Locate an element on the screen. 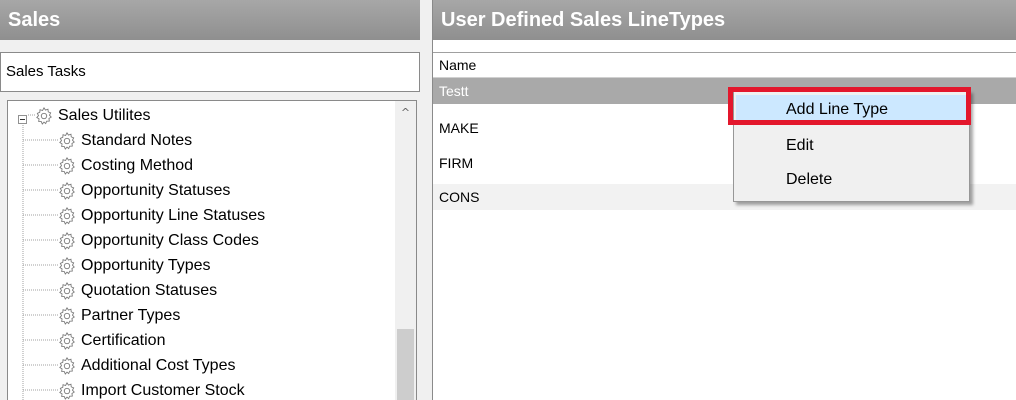  tree-node-costing-method: Costing Method is located at coordinates (125, 165).